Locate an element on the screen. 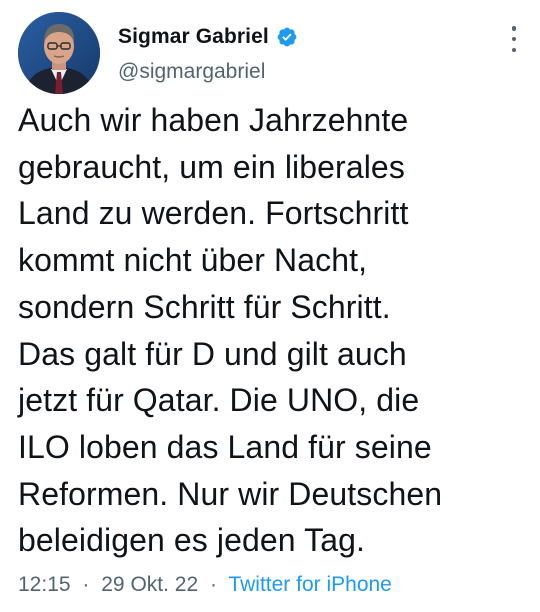 This screenshot has height=612, width=540. avatar is located at coordinates (59, 53).